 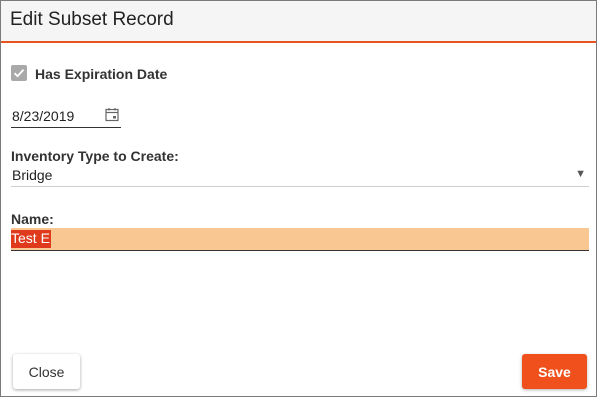 What do you see at coordinates (554, 371) in the screenshot?
I see `save-button: Save` at bounding box center [554, 371].